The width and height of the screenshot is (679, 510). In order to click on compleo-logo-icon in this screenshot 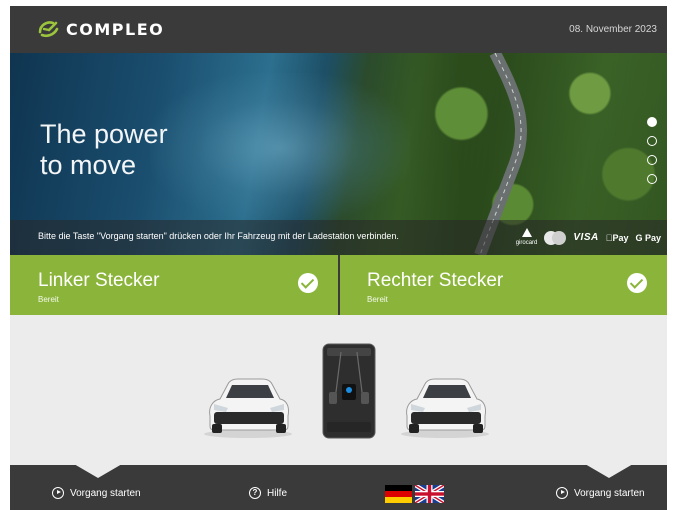, I will do `click(48, 29)`.